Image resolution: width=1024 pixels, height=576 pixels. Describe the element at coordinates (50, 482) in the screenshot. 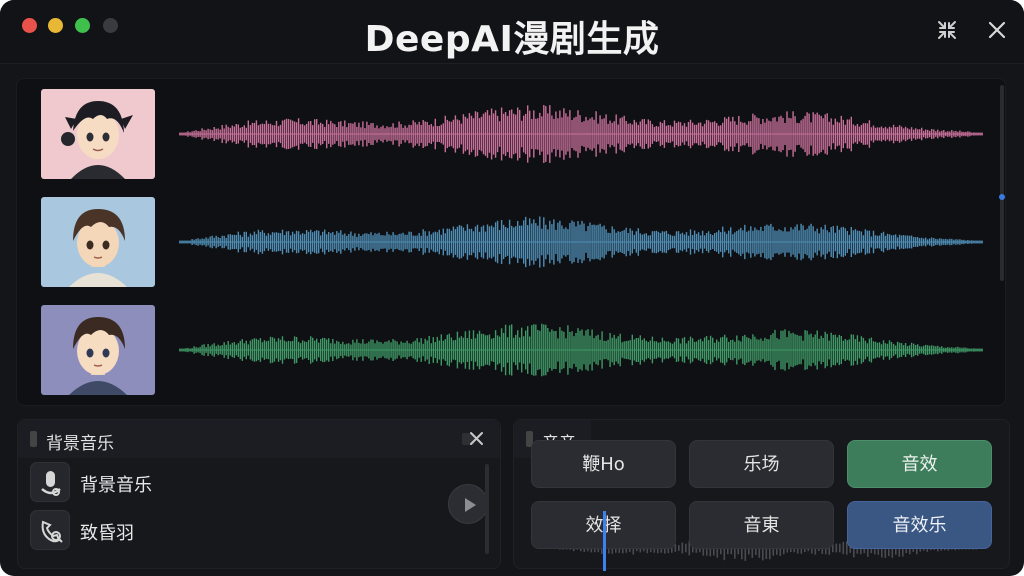

I see `microphone-icon` at that location.